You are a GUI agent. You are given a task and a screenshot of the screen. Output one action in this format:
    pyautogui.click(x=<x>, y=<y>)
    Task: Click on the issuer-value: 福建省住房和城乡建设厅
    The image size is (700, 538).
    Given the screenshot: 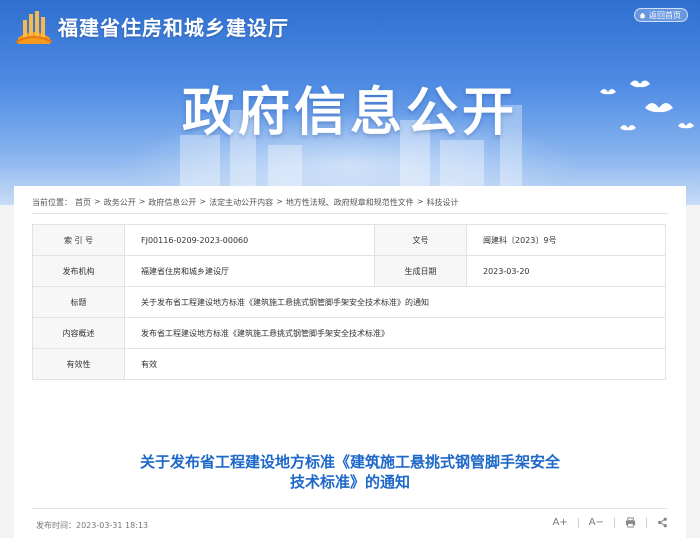 What is the action you would take?
    pyautogui.click(x=249, y=271)
    